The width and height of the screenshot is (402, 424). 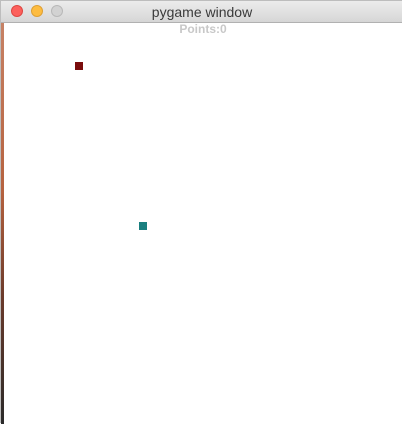 What do you see at coordinates (203, 29) in the screenshot?
I see `score-label: Points:0` at bounding box center [203, 29].